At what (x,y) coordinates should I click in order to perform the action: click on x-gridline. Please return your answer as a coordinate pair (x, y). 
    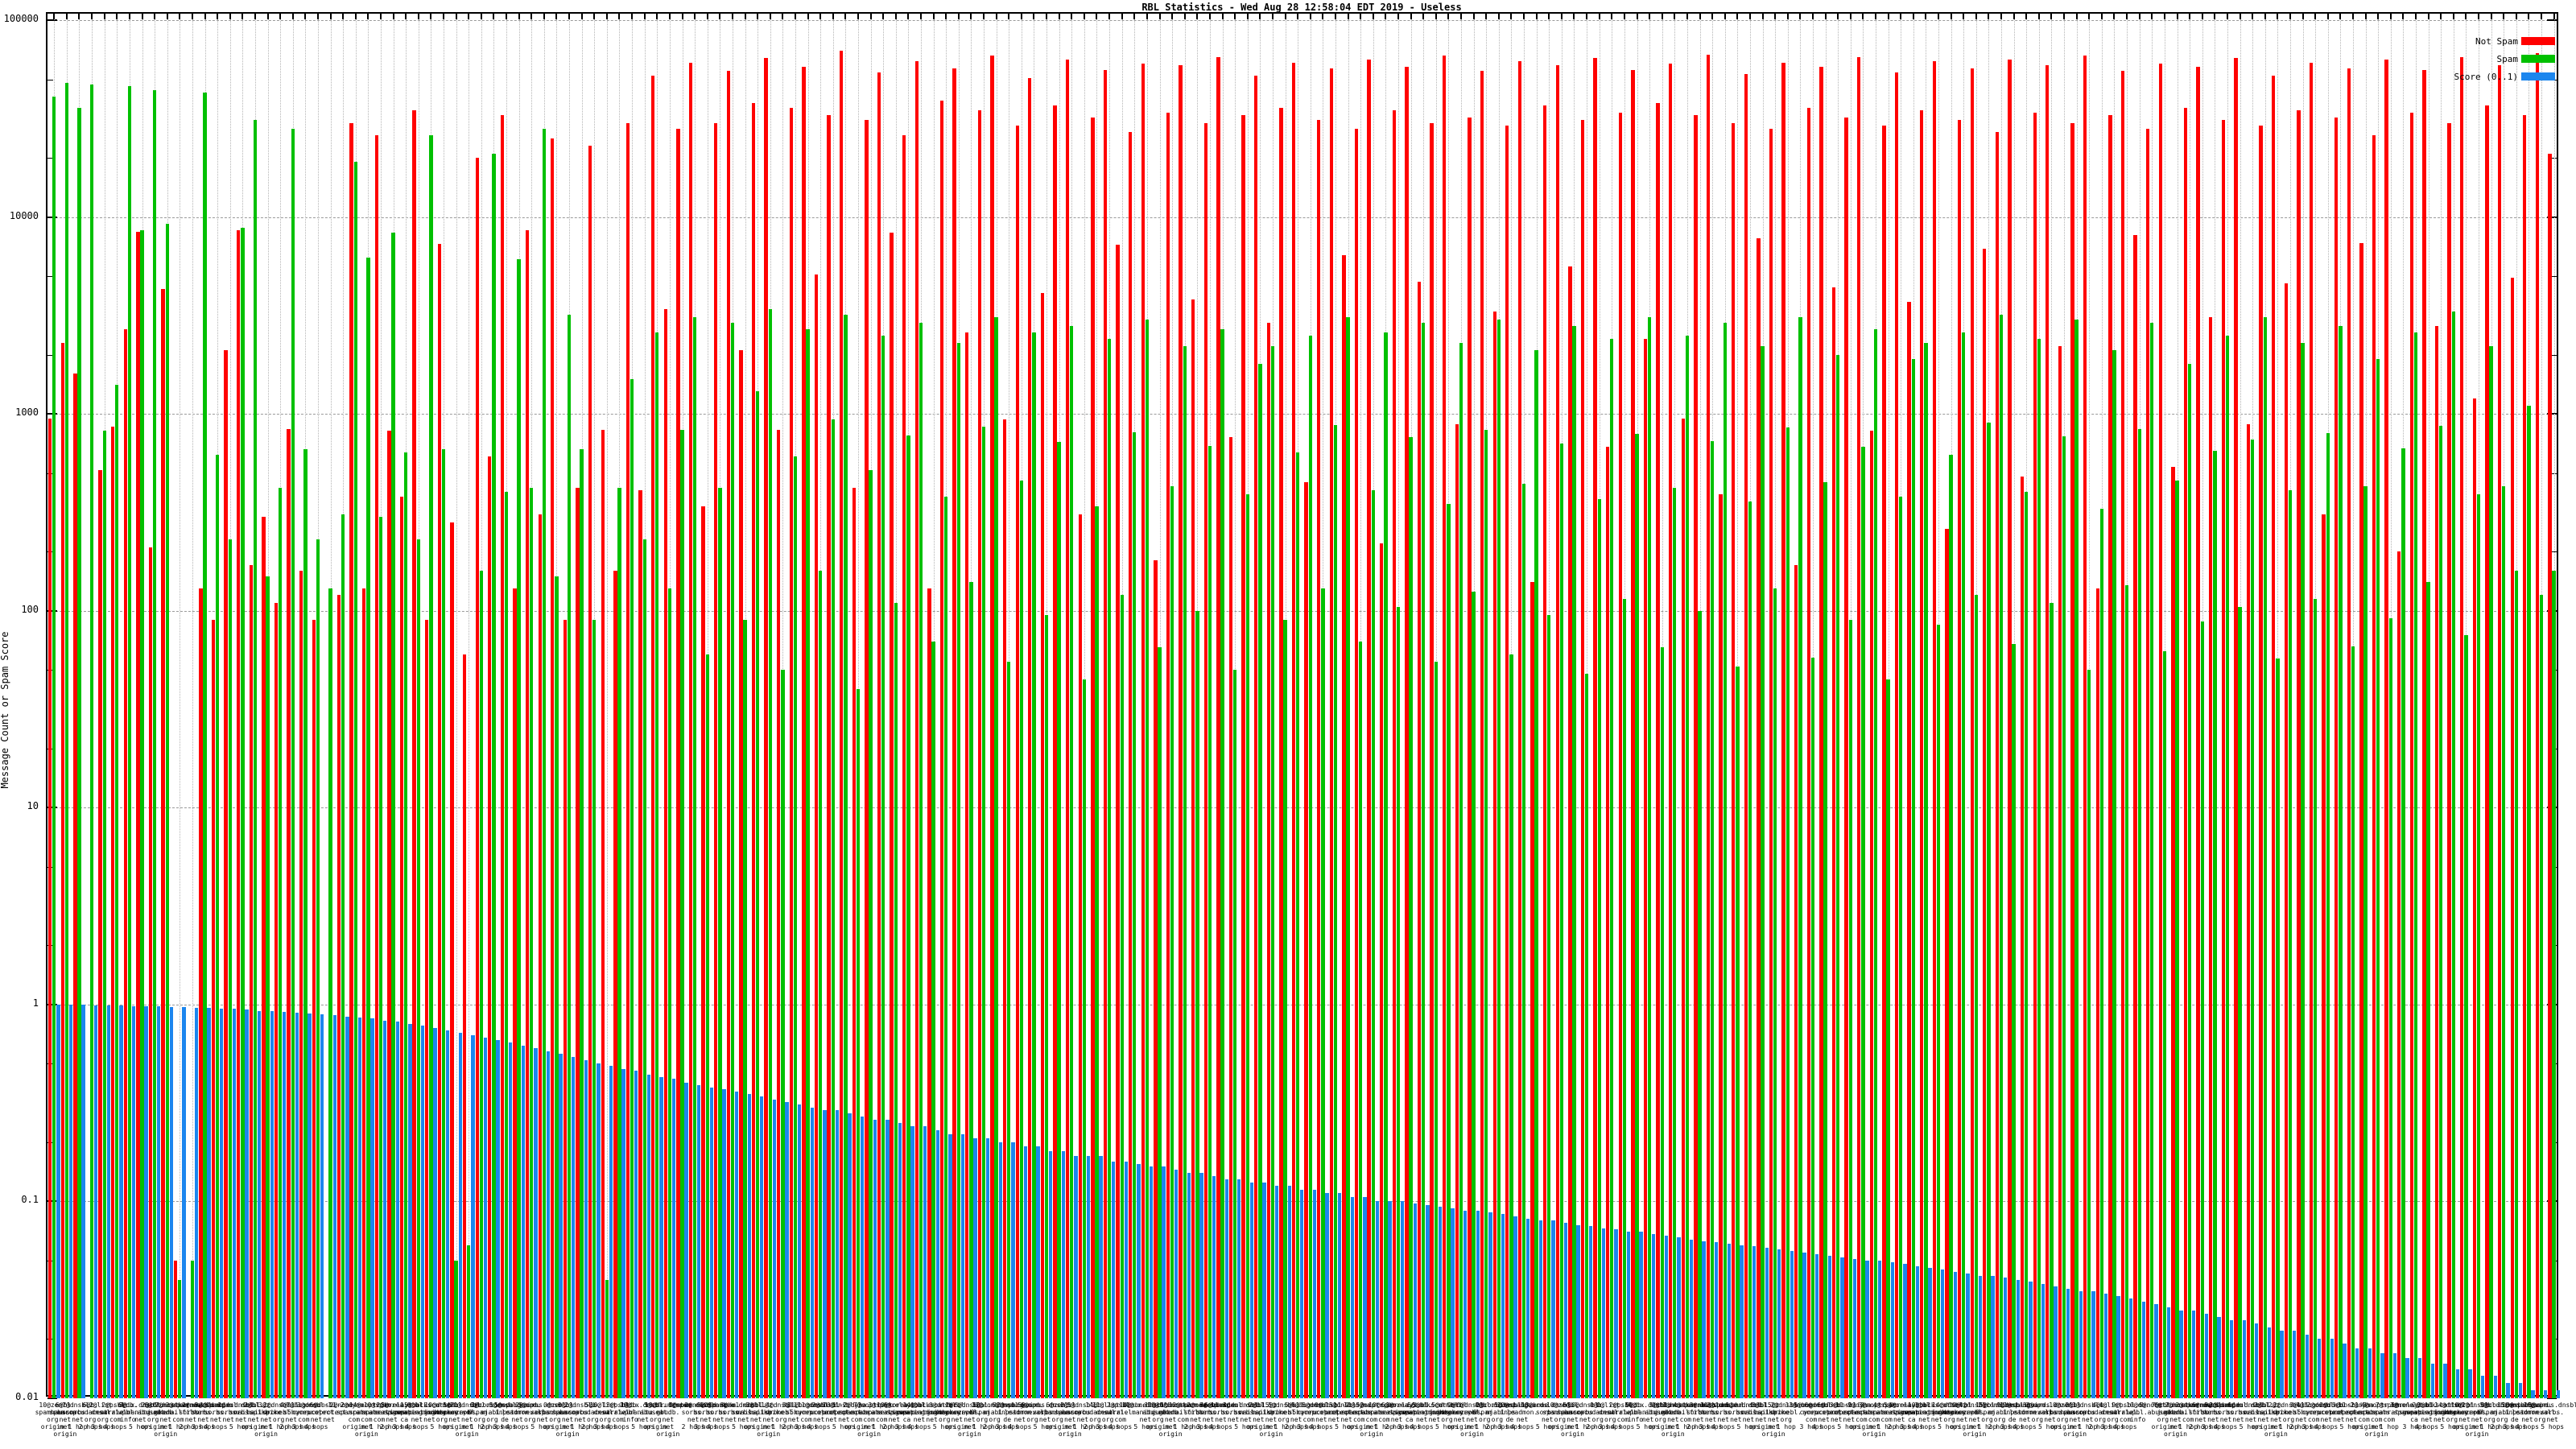
    Looking at the image, I should click on (607, 704).